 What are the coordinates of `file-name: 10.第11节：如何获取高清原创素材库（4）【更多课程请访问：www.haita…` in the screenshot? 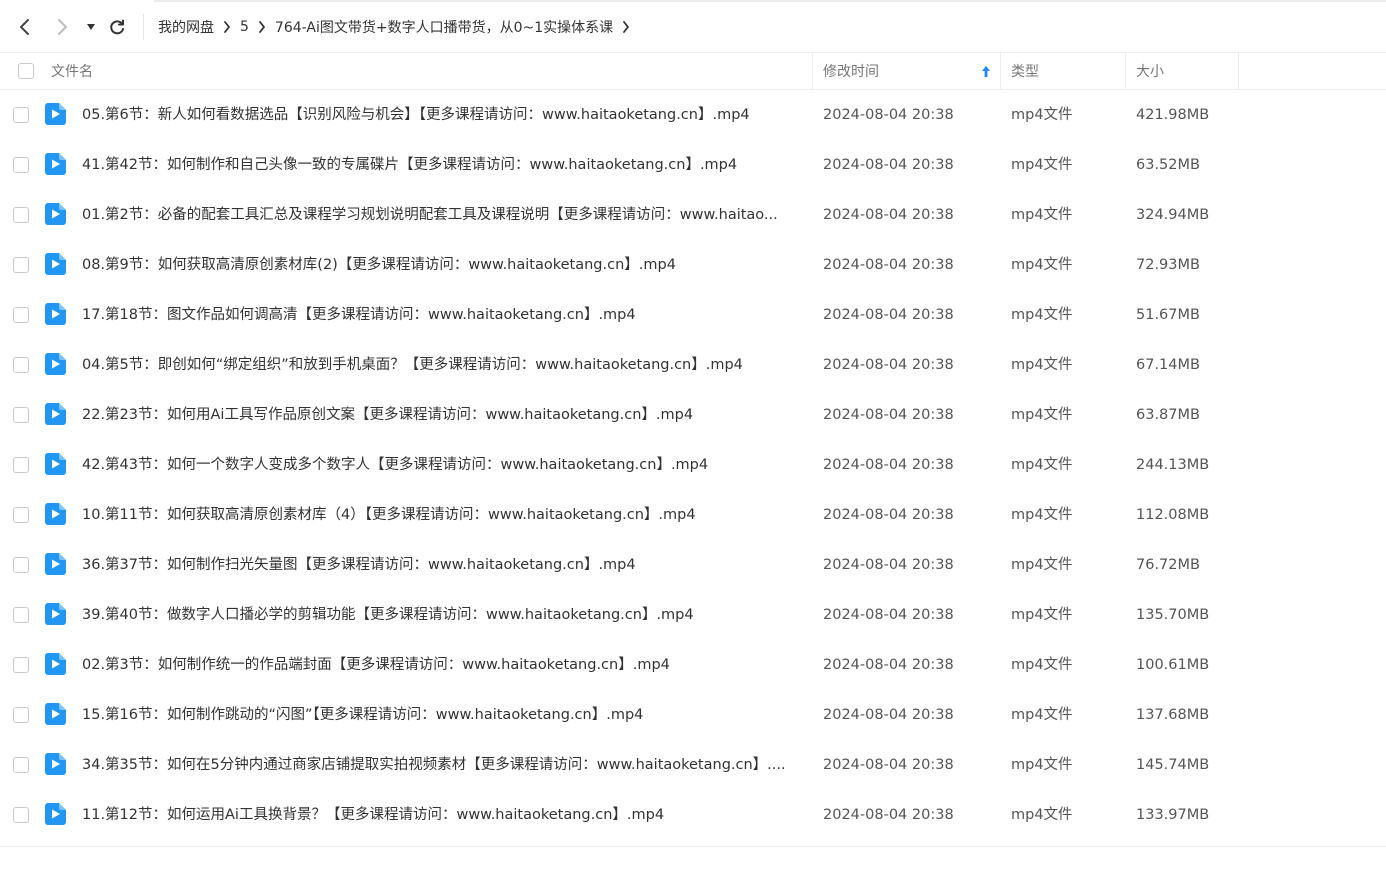 It's located at (441, 515).